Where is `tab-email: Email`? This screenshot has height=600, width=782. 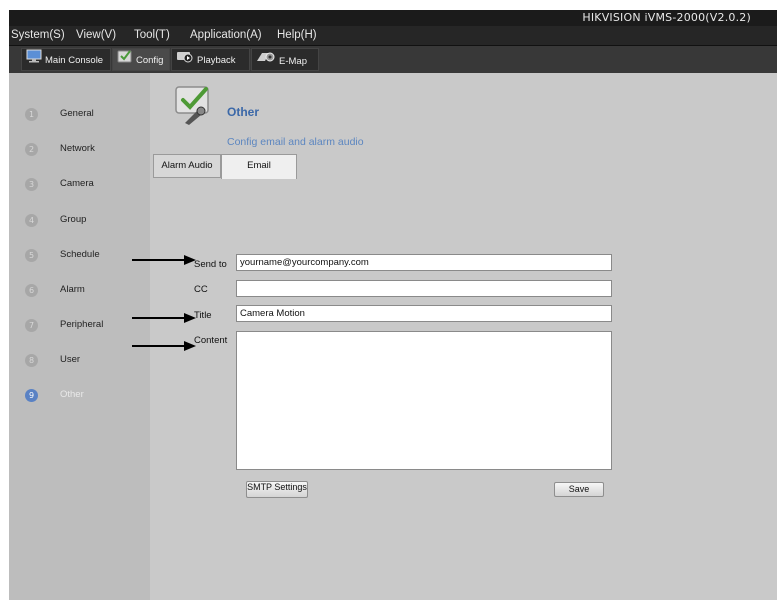
tab-email: Email is located at coordinates (259, 166).